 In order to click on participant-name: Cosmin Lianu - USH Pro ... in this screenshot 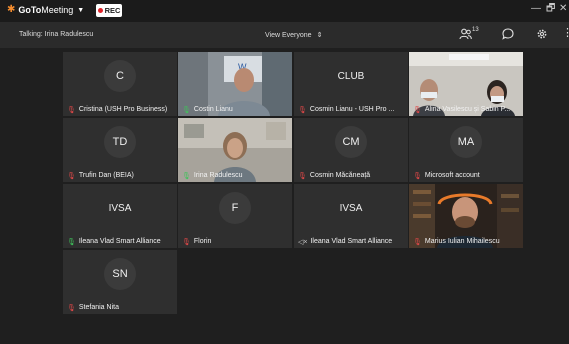, I will do `click(352, 109)`.